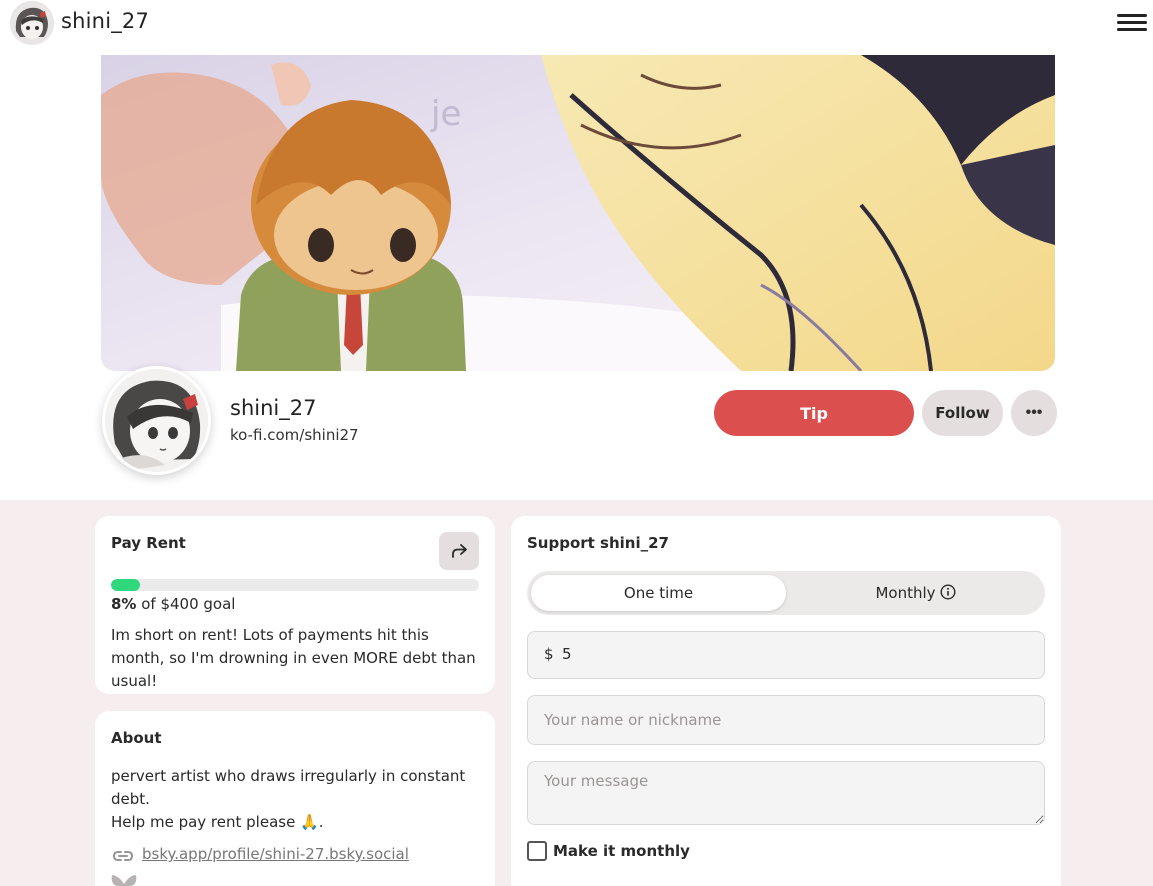 The height and width of the screenshot is (886, 1153). Describe the element at coordinates (124, 880) in the screenshot. I see `bluesky-icon` at that location.